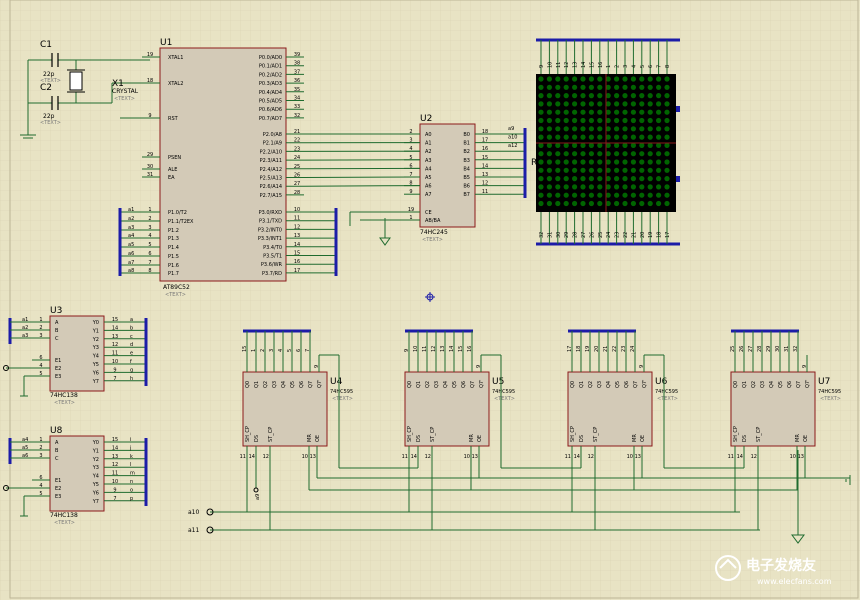  I want to click on u1-pin-name: P2.5/A13, so click(271, 179).